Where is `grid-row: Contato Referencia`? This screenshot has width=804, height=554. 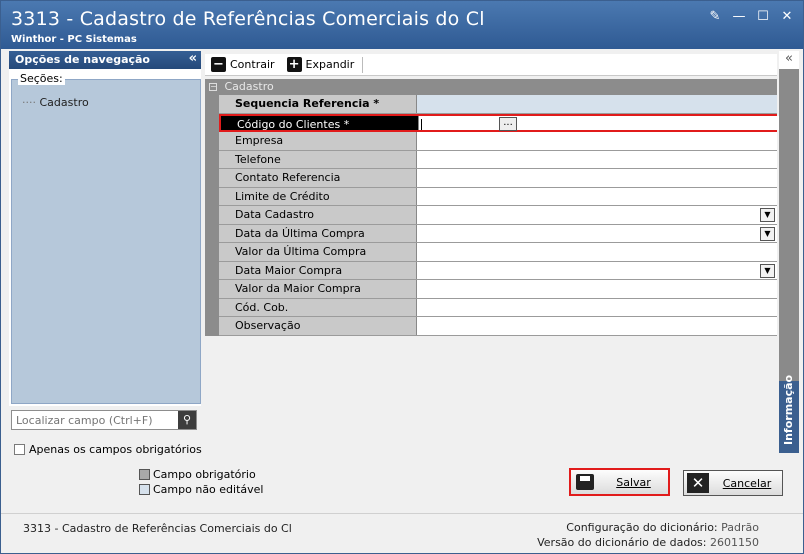
grid-row: Contato Referencia is located at coordinates (498, 178).